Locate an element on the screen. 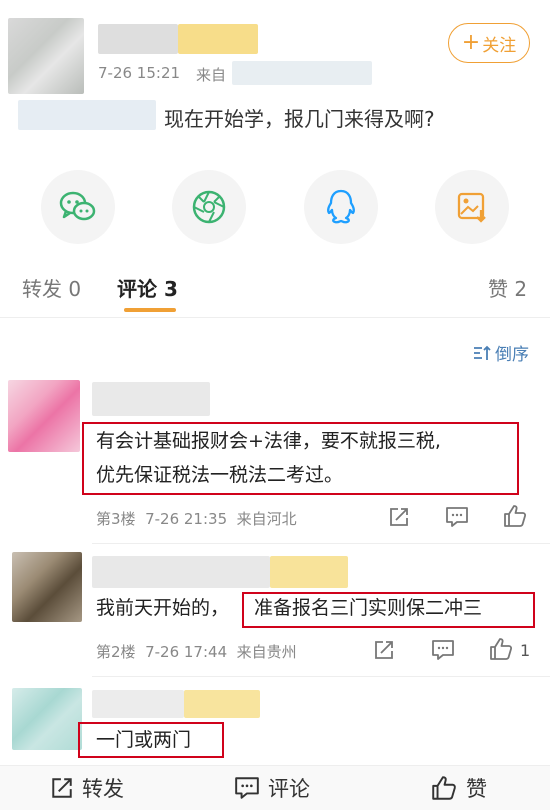  plus-icon: + is located at coordinates (471, 42).